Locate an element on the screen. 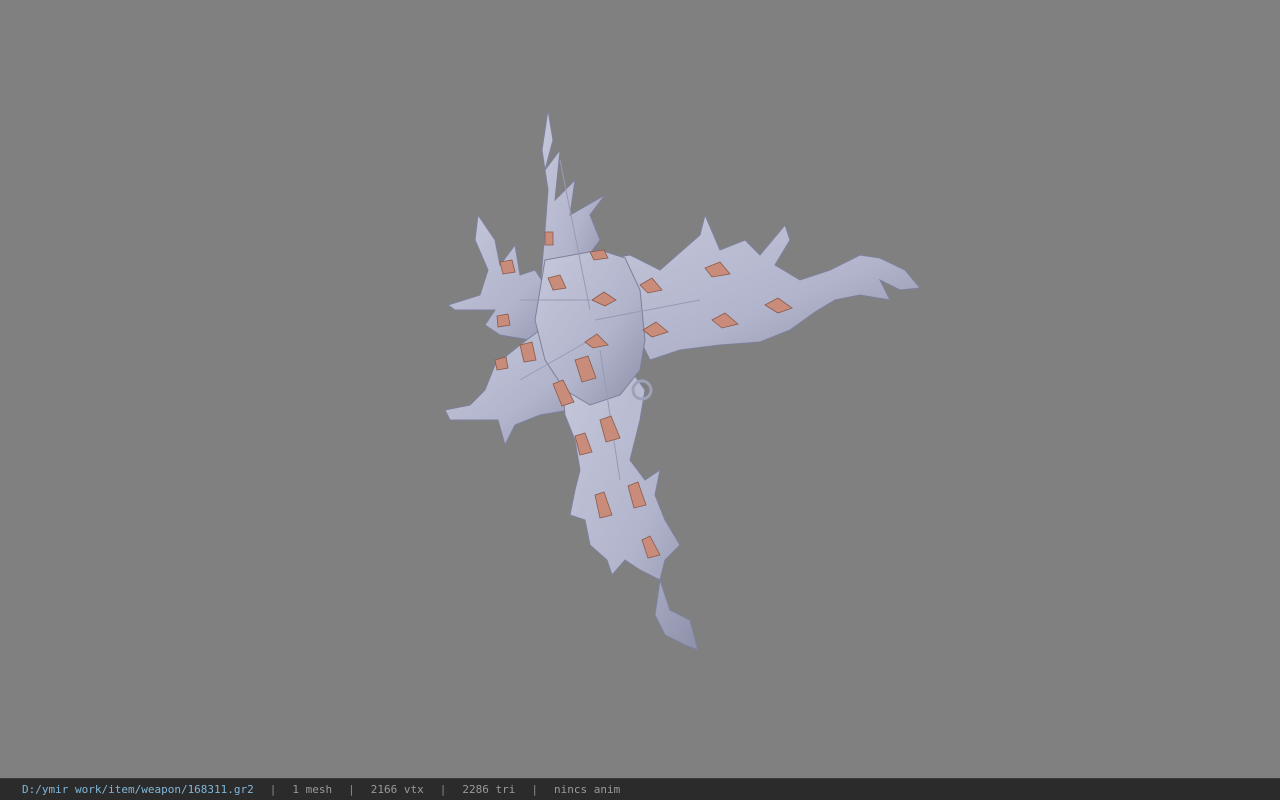  triangle-count: 2286 tri is located at coordinates (489, 789).